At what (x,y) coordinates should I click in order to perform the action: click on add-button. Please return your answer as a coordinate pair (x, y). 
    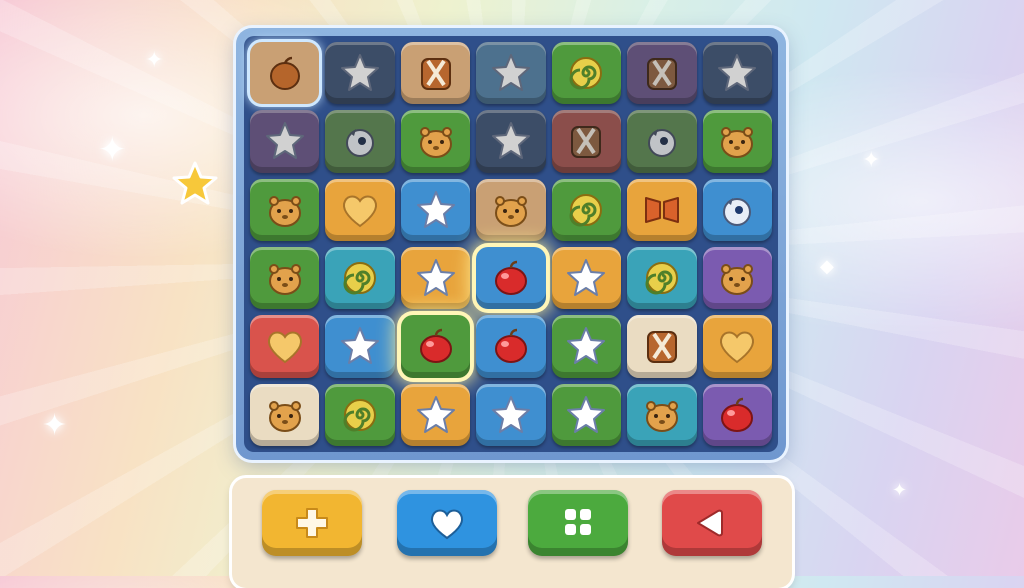
    Looking at the image, I should click on (312, 523).